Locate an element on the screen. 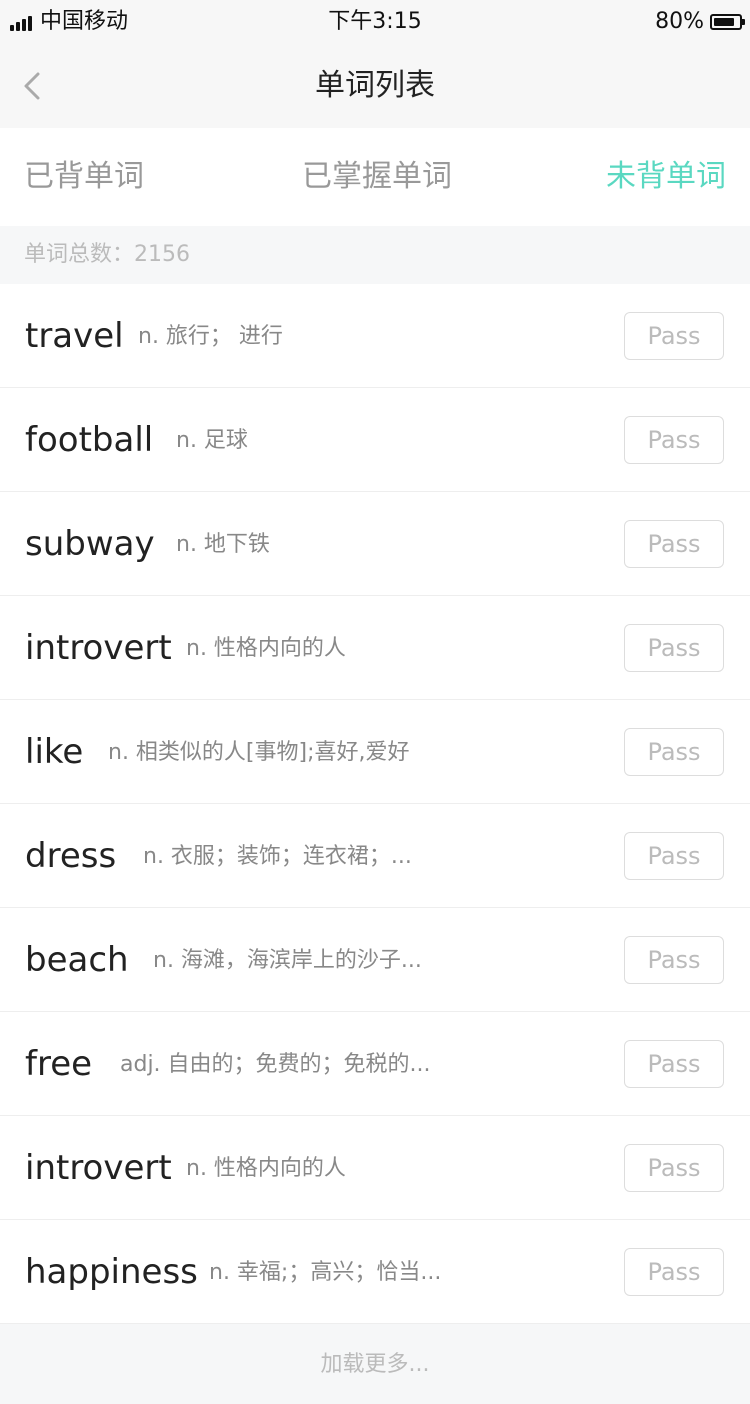  word-text: football is located at coordinates (89, 440).